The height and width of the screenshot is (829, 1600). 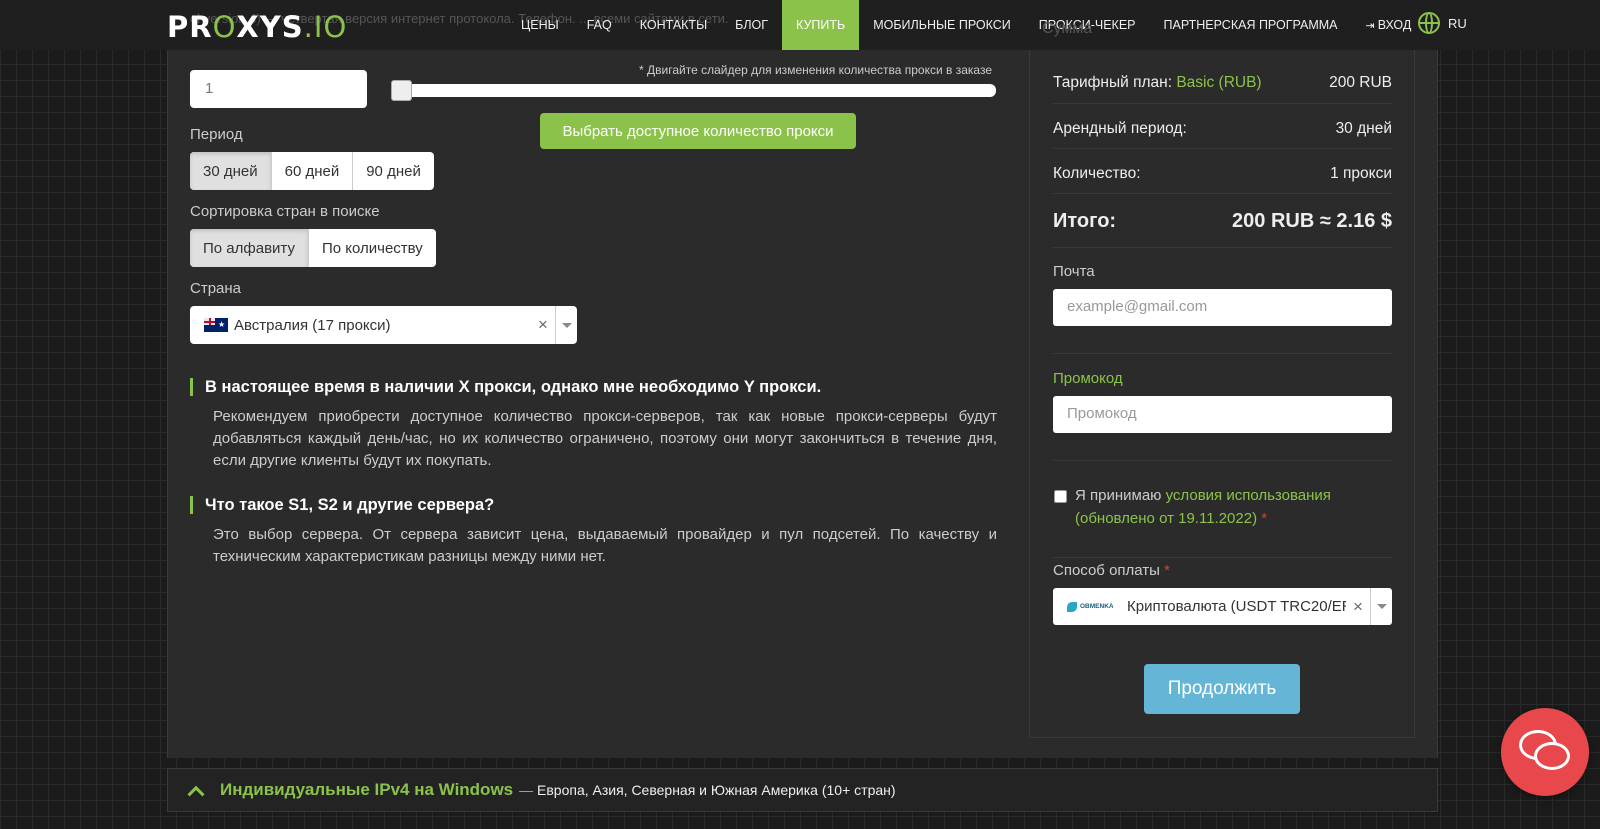 I want to click on nav-blog: Блог, so click(x=751, y=25).